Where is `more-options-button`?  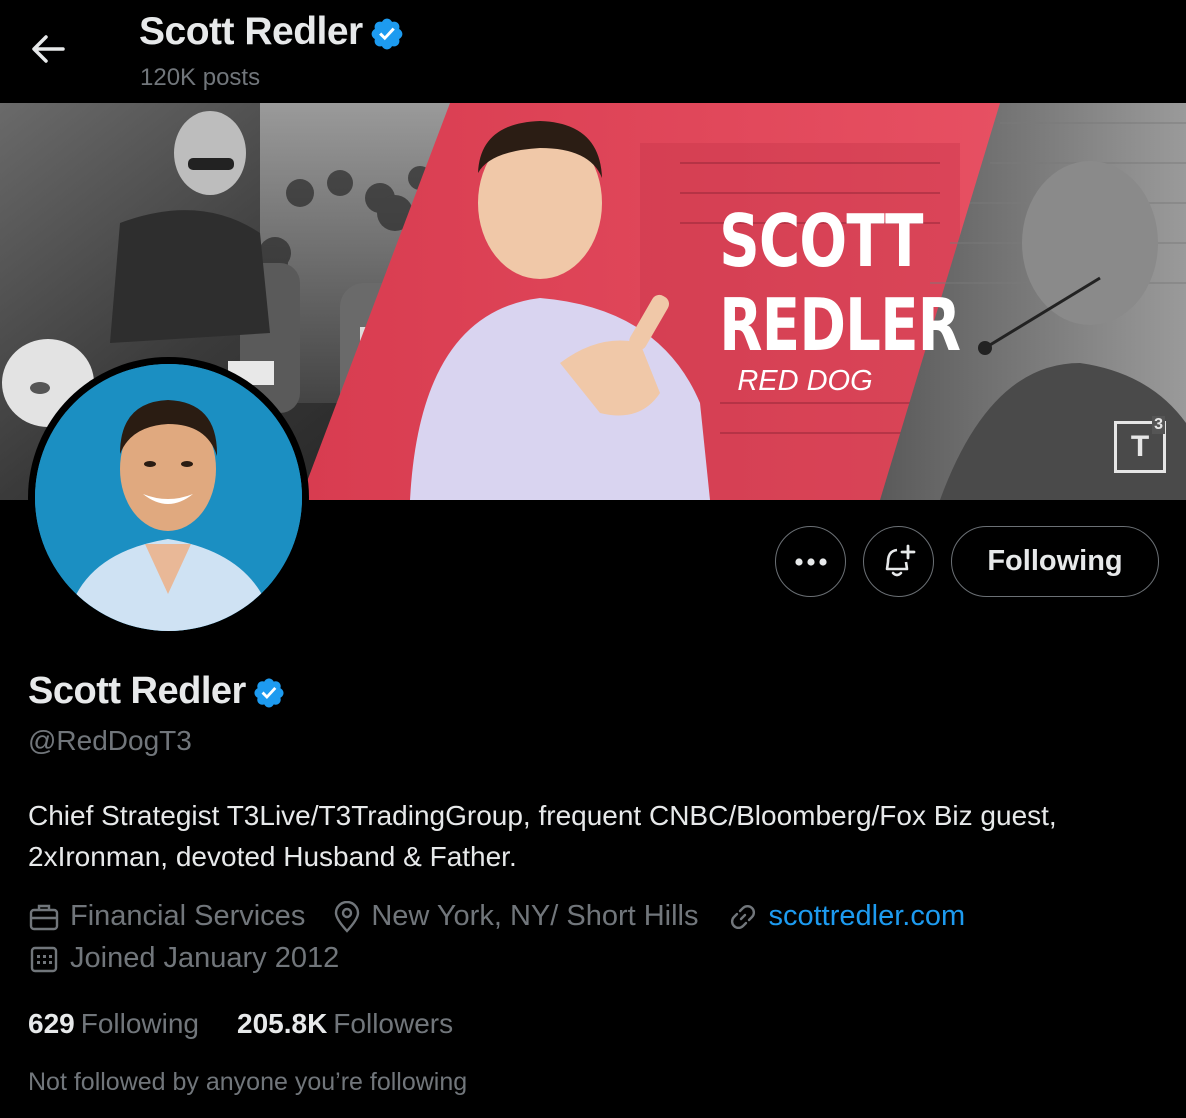
more-options-button is located at coordinates (810, 561).